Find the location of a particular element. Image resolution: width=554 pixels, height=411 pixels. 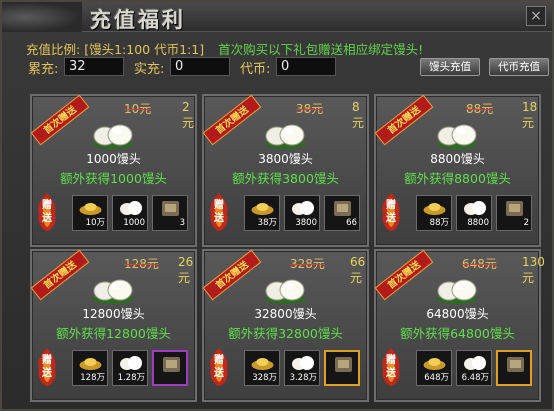

pack-extra-bonus: 额外获得1000馒头 is located at coordinates (113, 178).